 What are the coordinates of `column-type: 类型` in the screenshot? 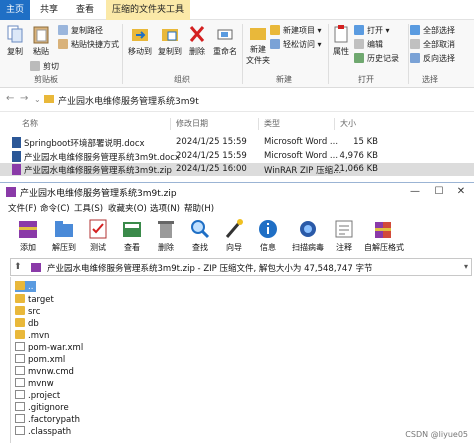 It's located at (272, 123).